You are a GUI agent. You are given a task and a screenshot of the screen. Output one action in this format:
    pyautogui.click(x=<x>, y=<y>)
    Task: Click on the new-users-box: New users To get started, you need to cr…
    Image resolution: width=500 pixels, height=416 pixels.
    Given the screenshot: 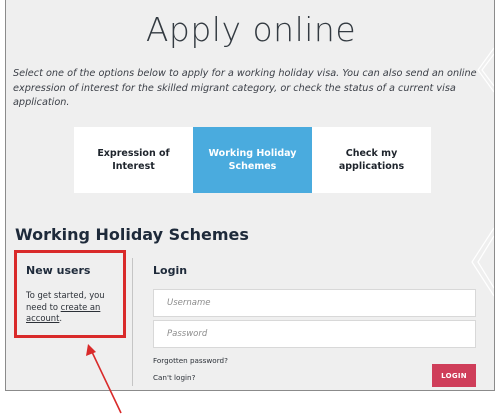 What is the action you would take?
    pyautogui.click(x=70, y=294)
    